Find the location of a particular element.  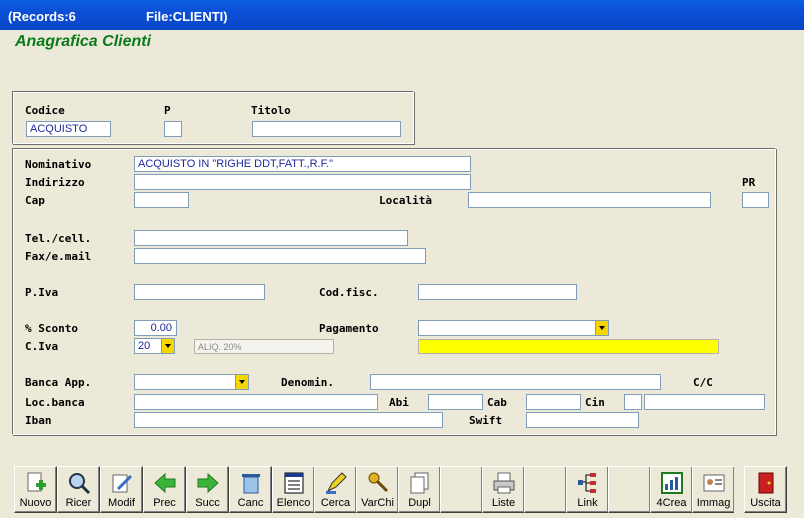

cap-label: Cap is located at coordinates (35, 200).